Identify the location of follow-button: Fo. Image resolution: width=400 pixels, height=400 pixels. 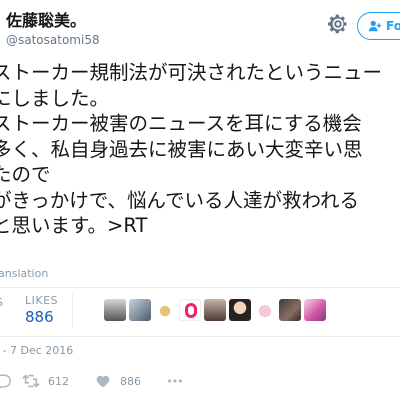
(378, 26).